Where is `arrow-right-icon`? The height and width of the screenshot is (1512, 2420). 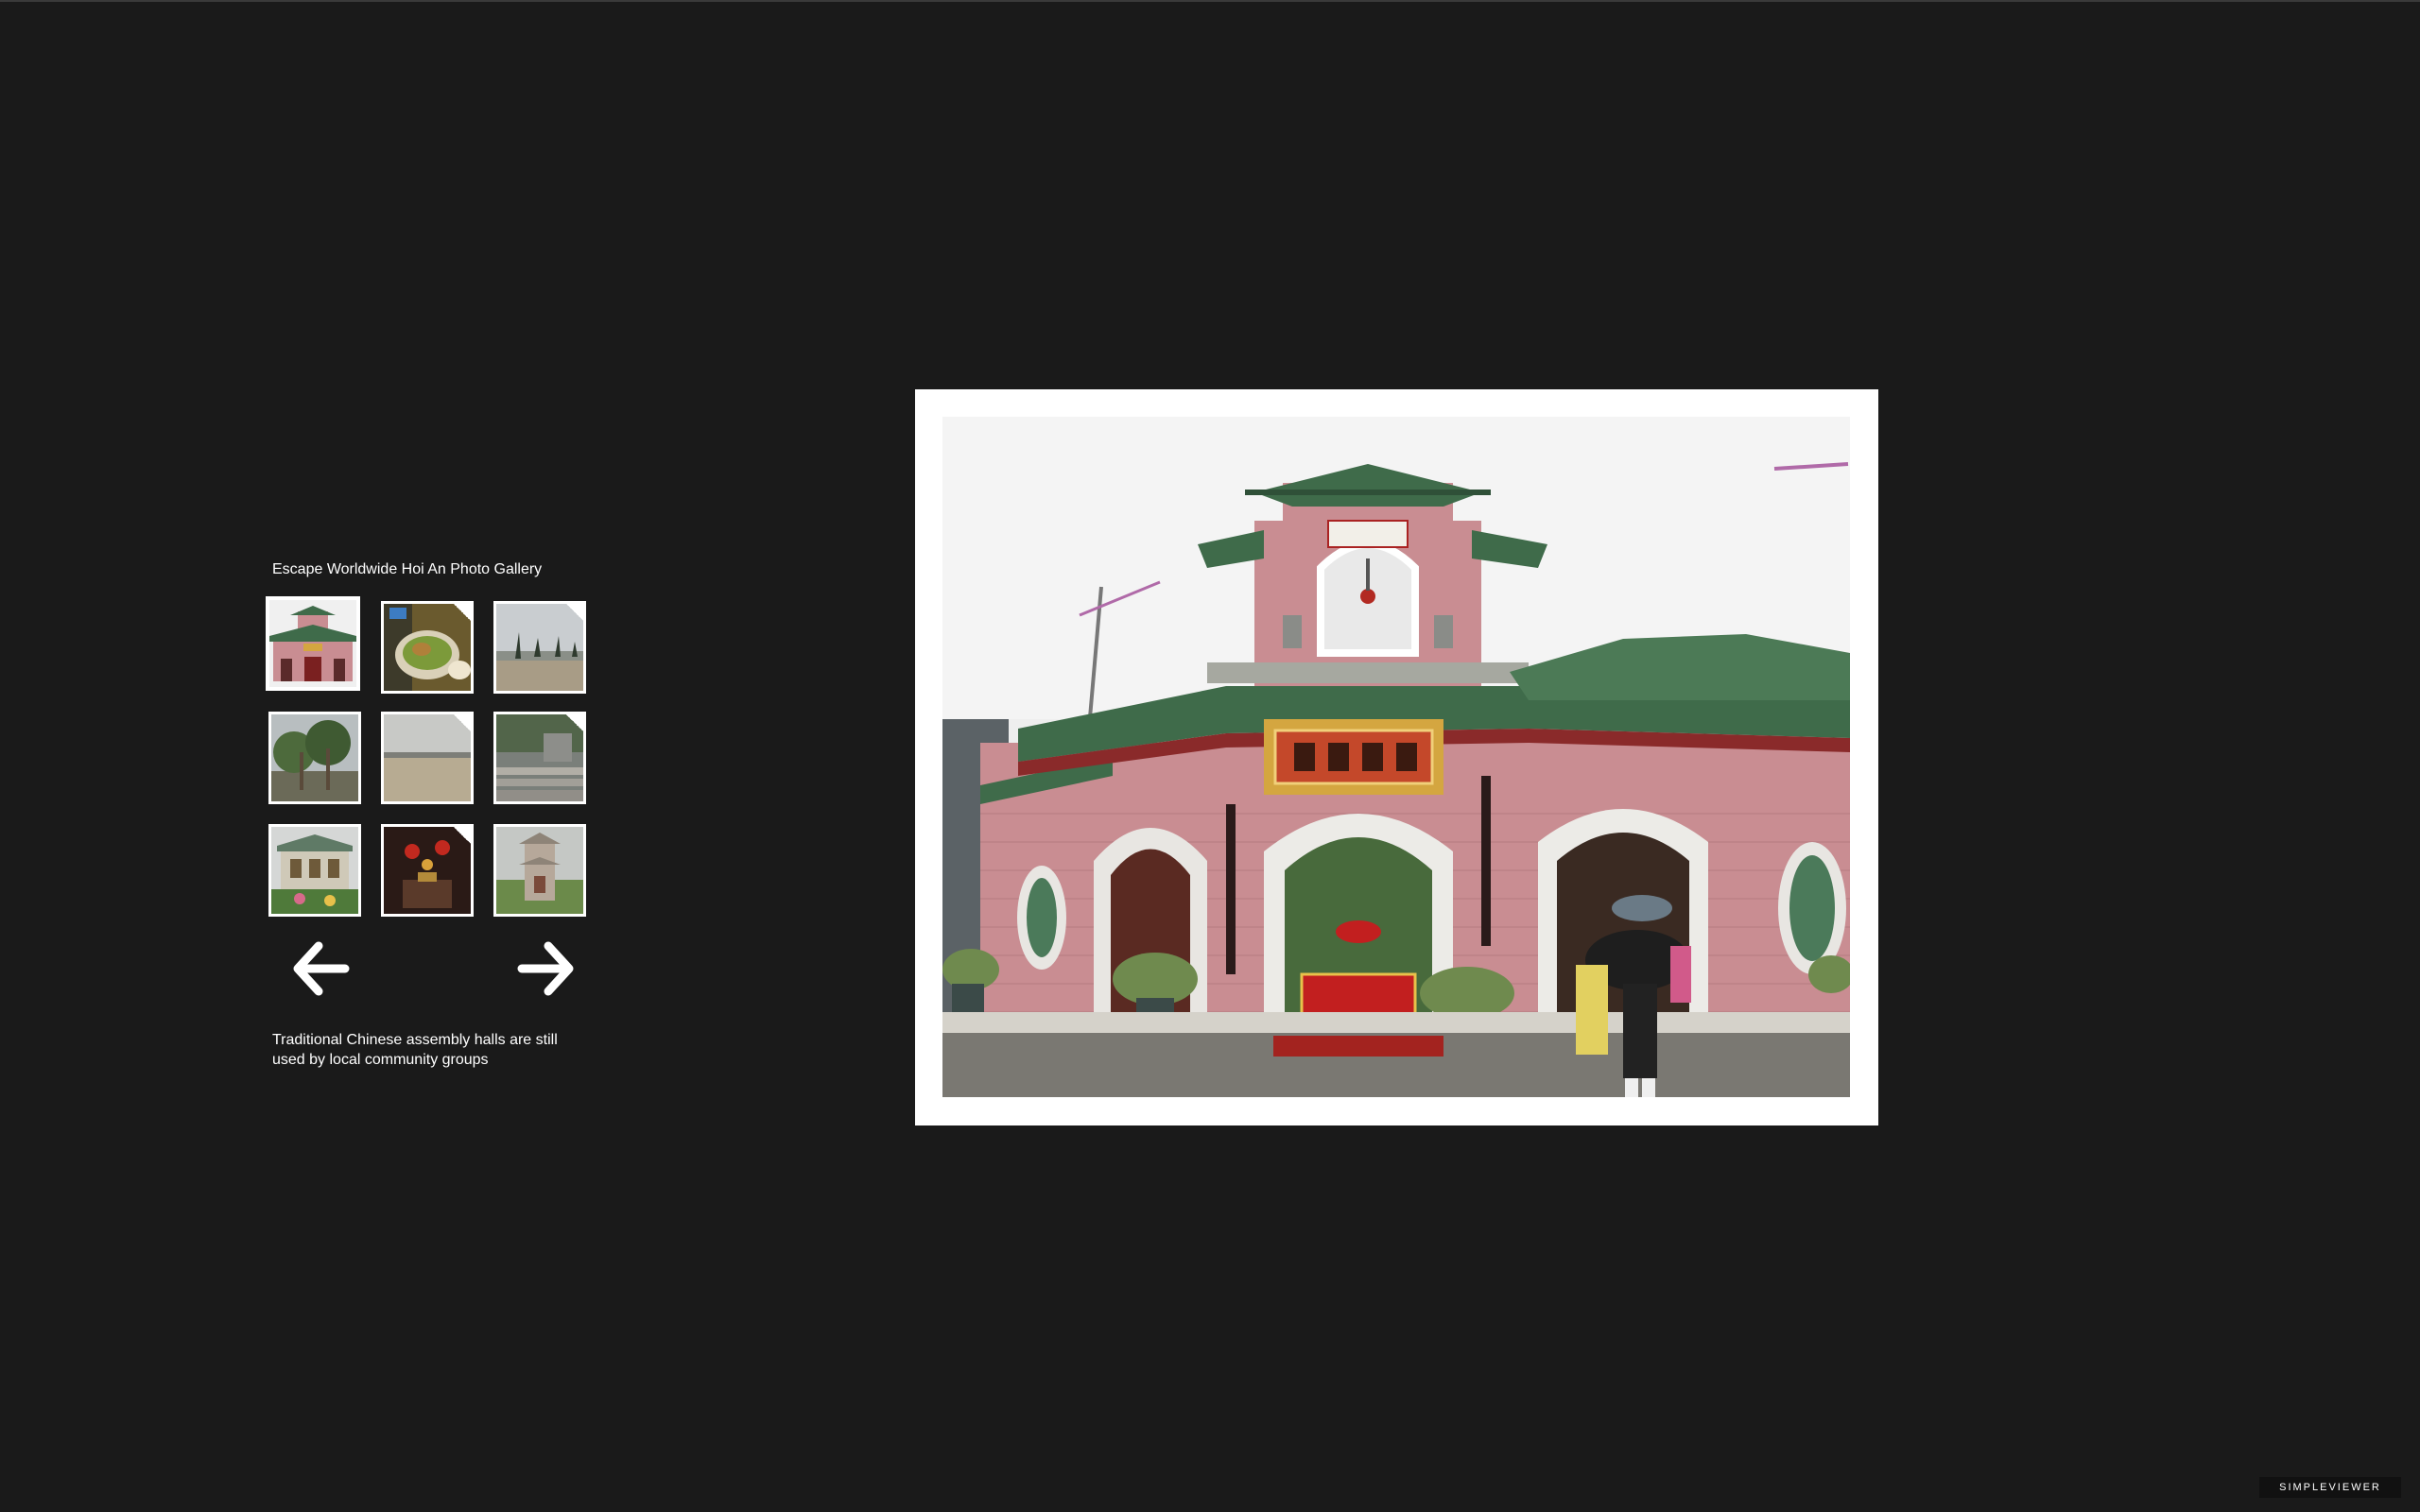 arrow-right-icon is located at coordinates (545, 968).